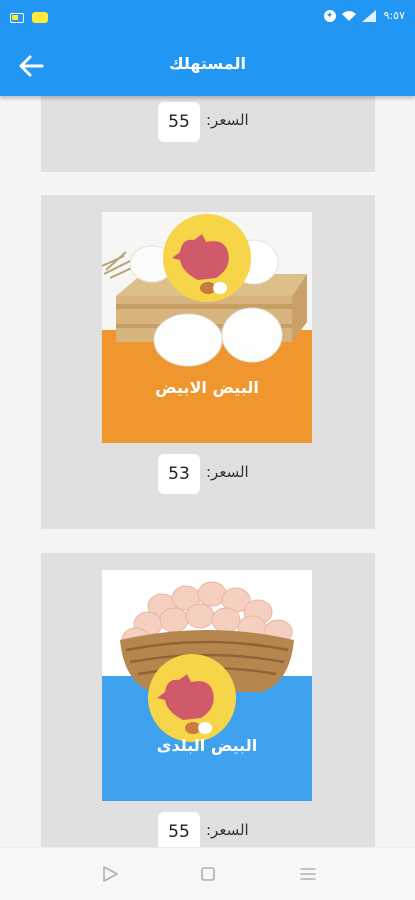  I want to click on product-card: 55 السعر:, so click(208, 134).